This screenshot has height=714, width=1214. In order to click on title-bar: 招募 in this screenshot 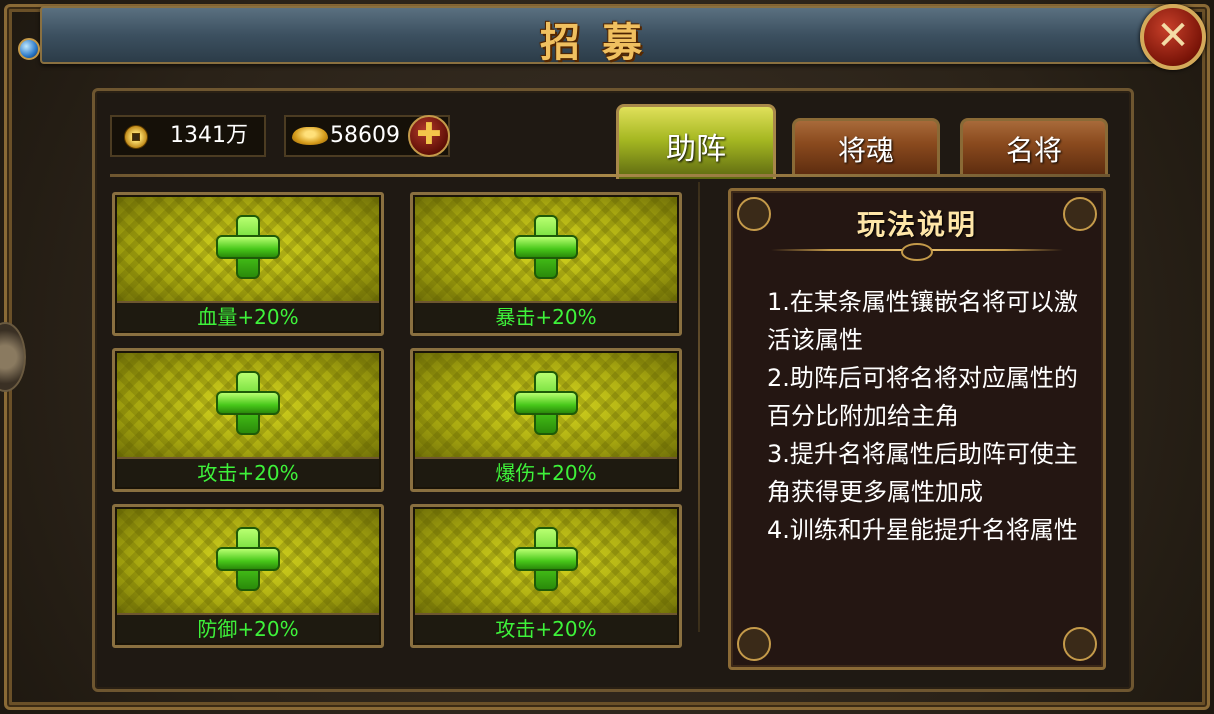, I will do `click(602, 36)`.